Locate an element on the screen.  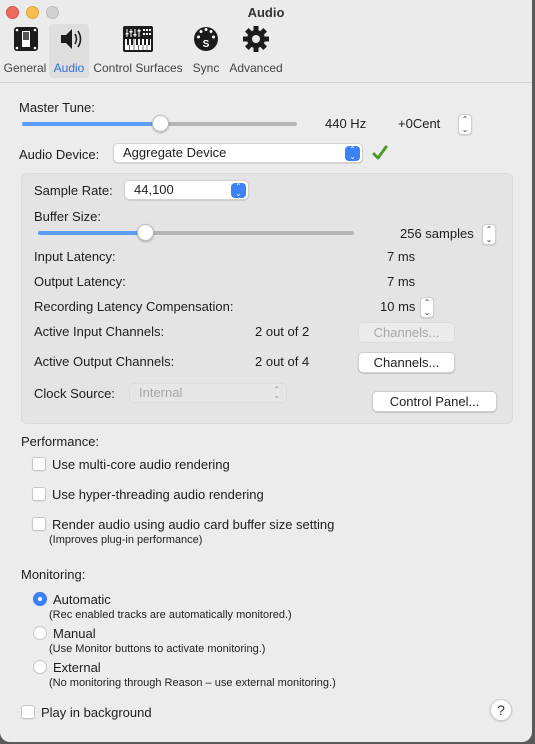
svg-text: S is located at coordinates (206, 44).